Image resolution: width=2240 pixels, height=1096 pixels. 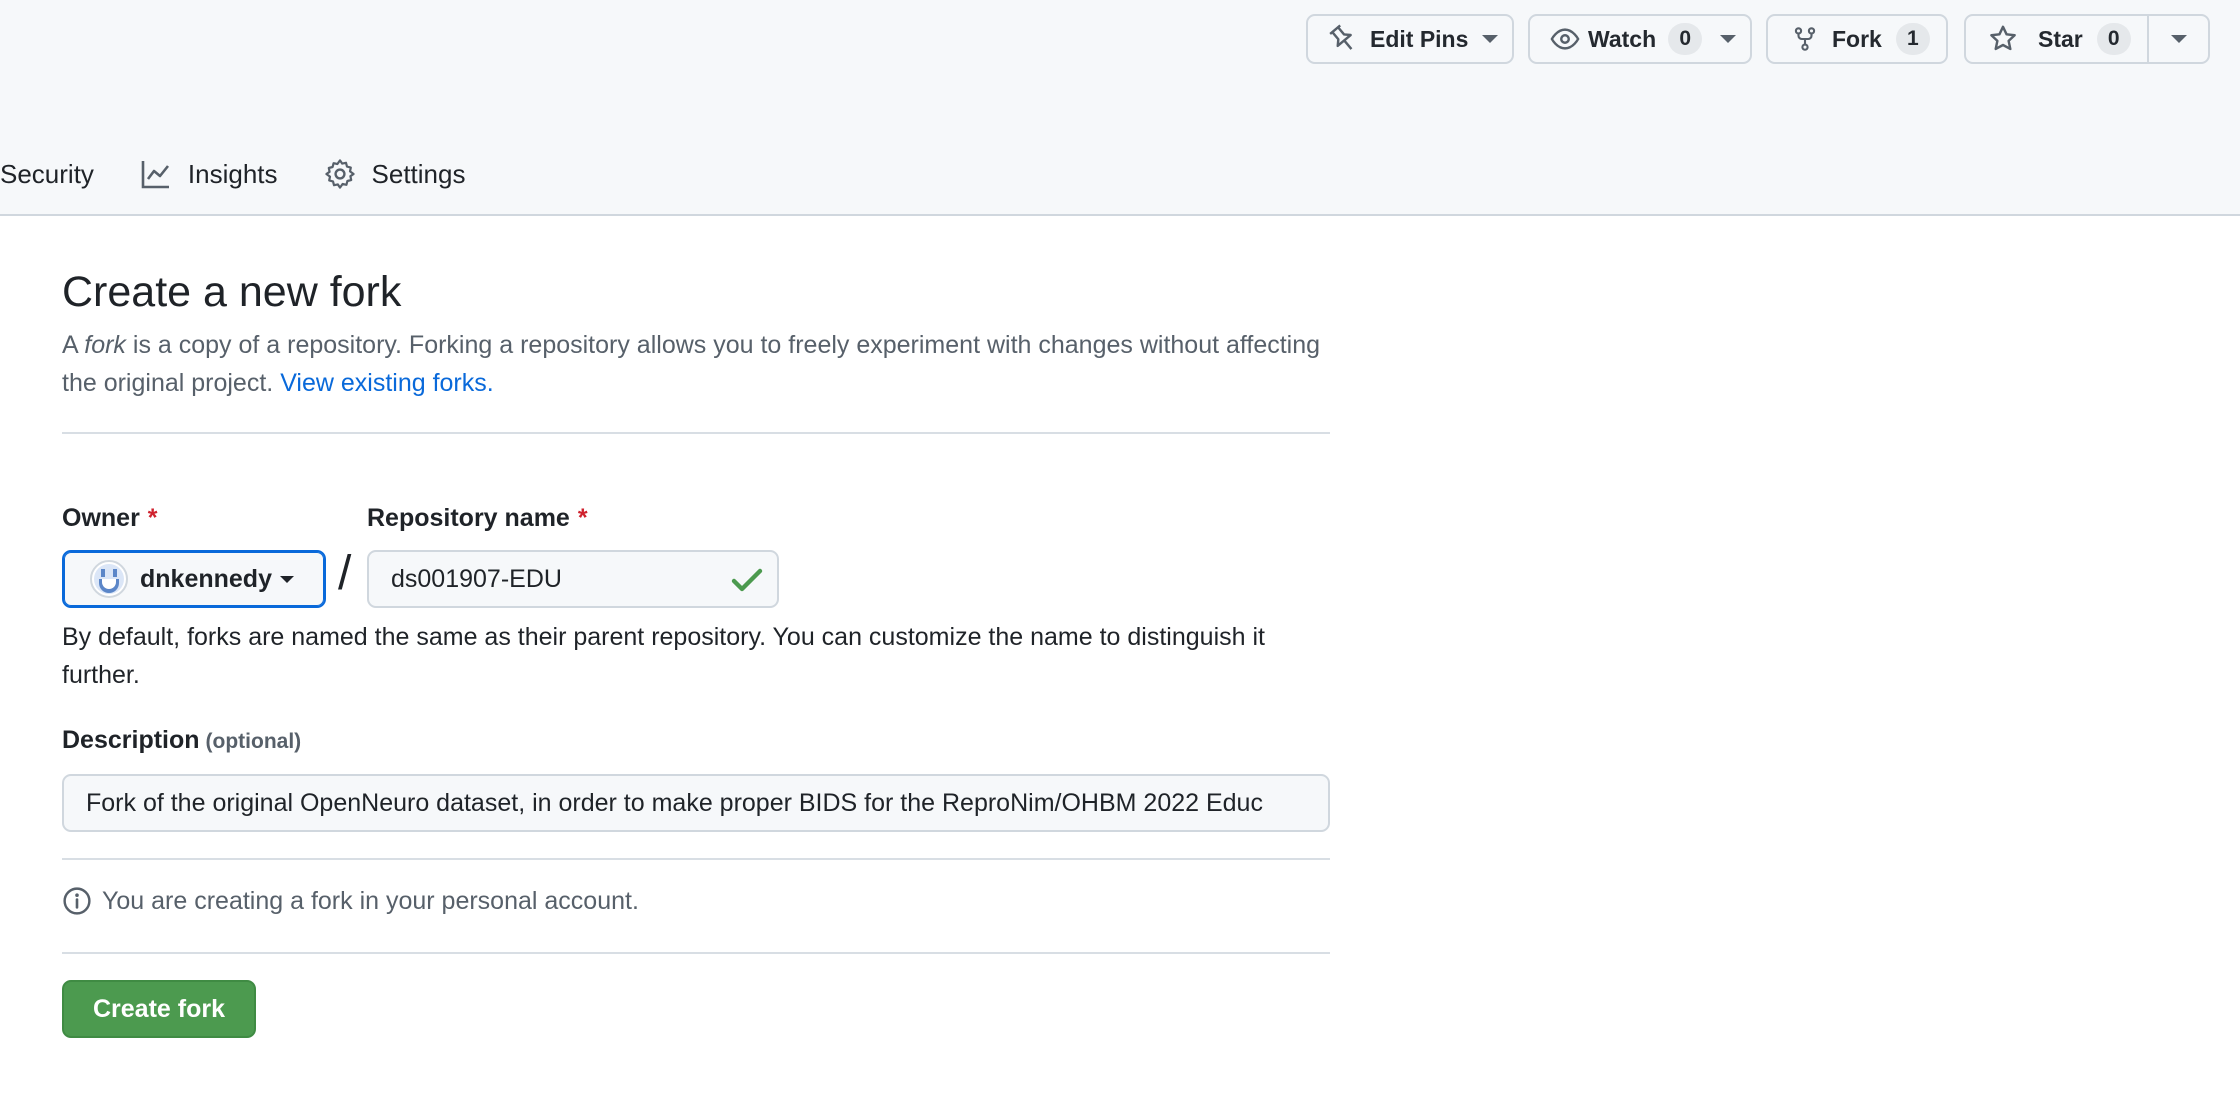 I want to click on graph-icon, so click(x=155, y=175).